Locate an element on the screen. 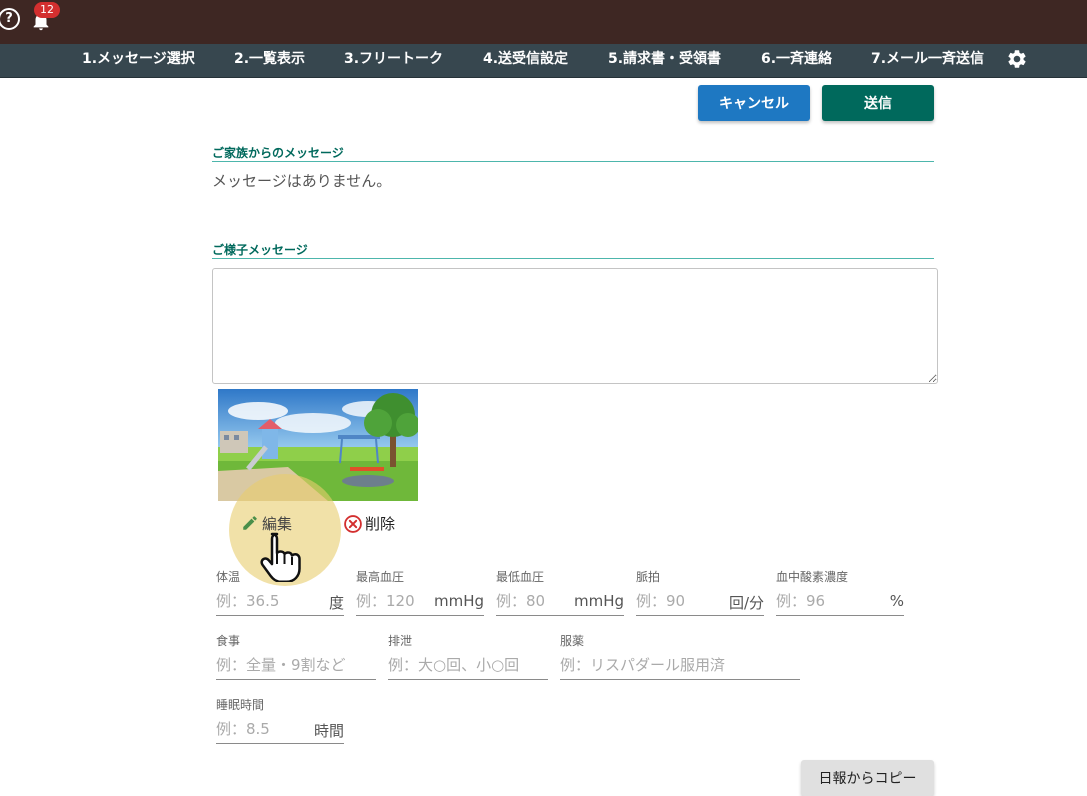 The image size is (1087, 796). sleep-input is located at coordinates (260, 729).